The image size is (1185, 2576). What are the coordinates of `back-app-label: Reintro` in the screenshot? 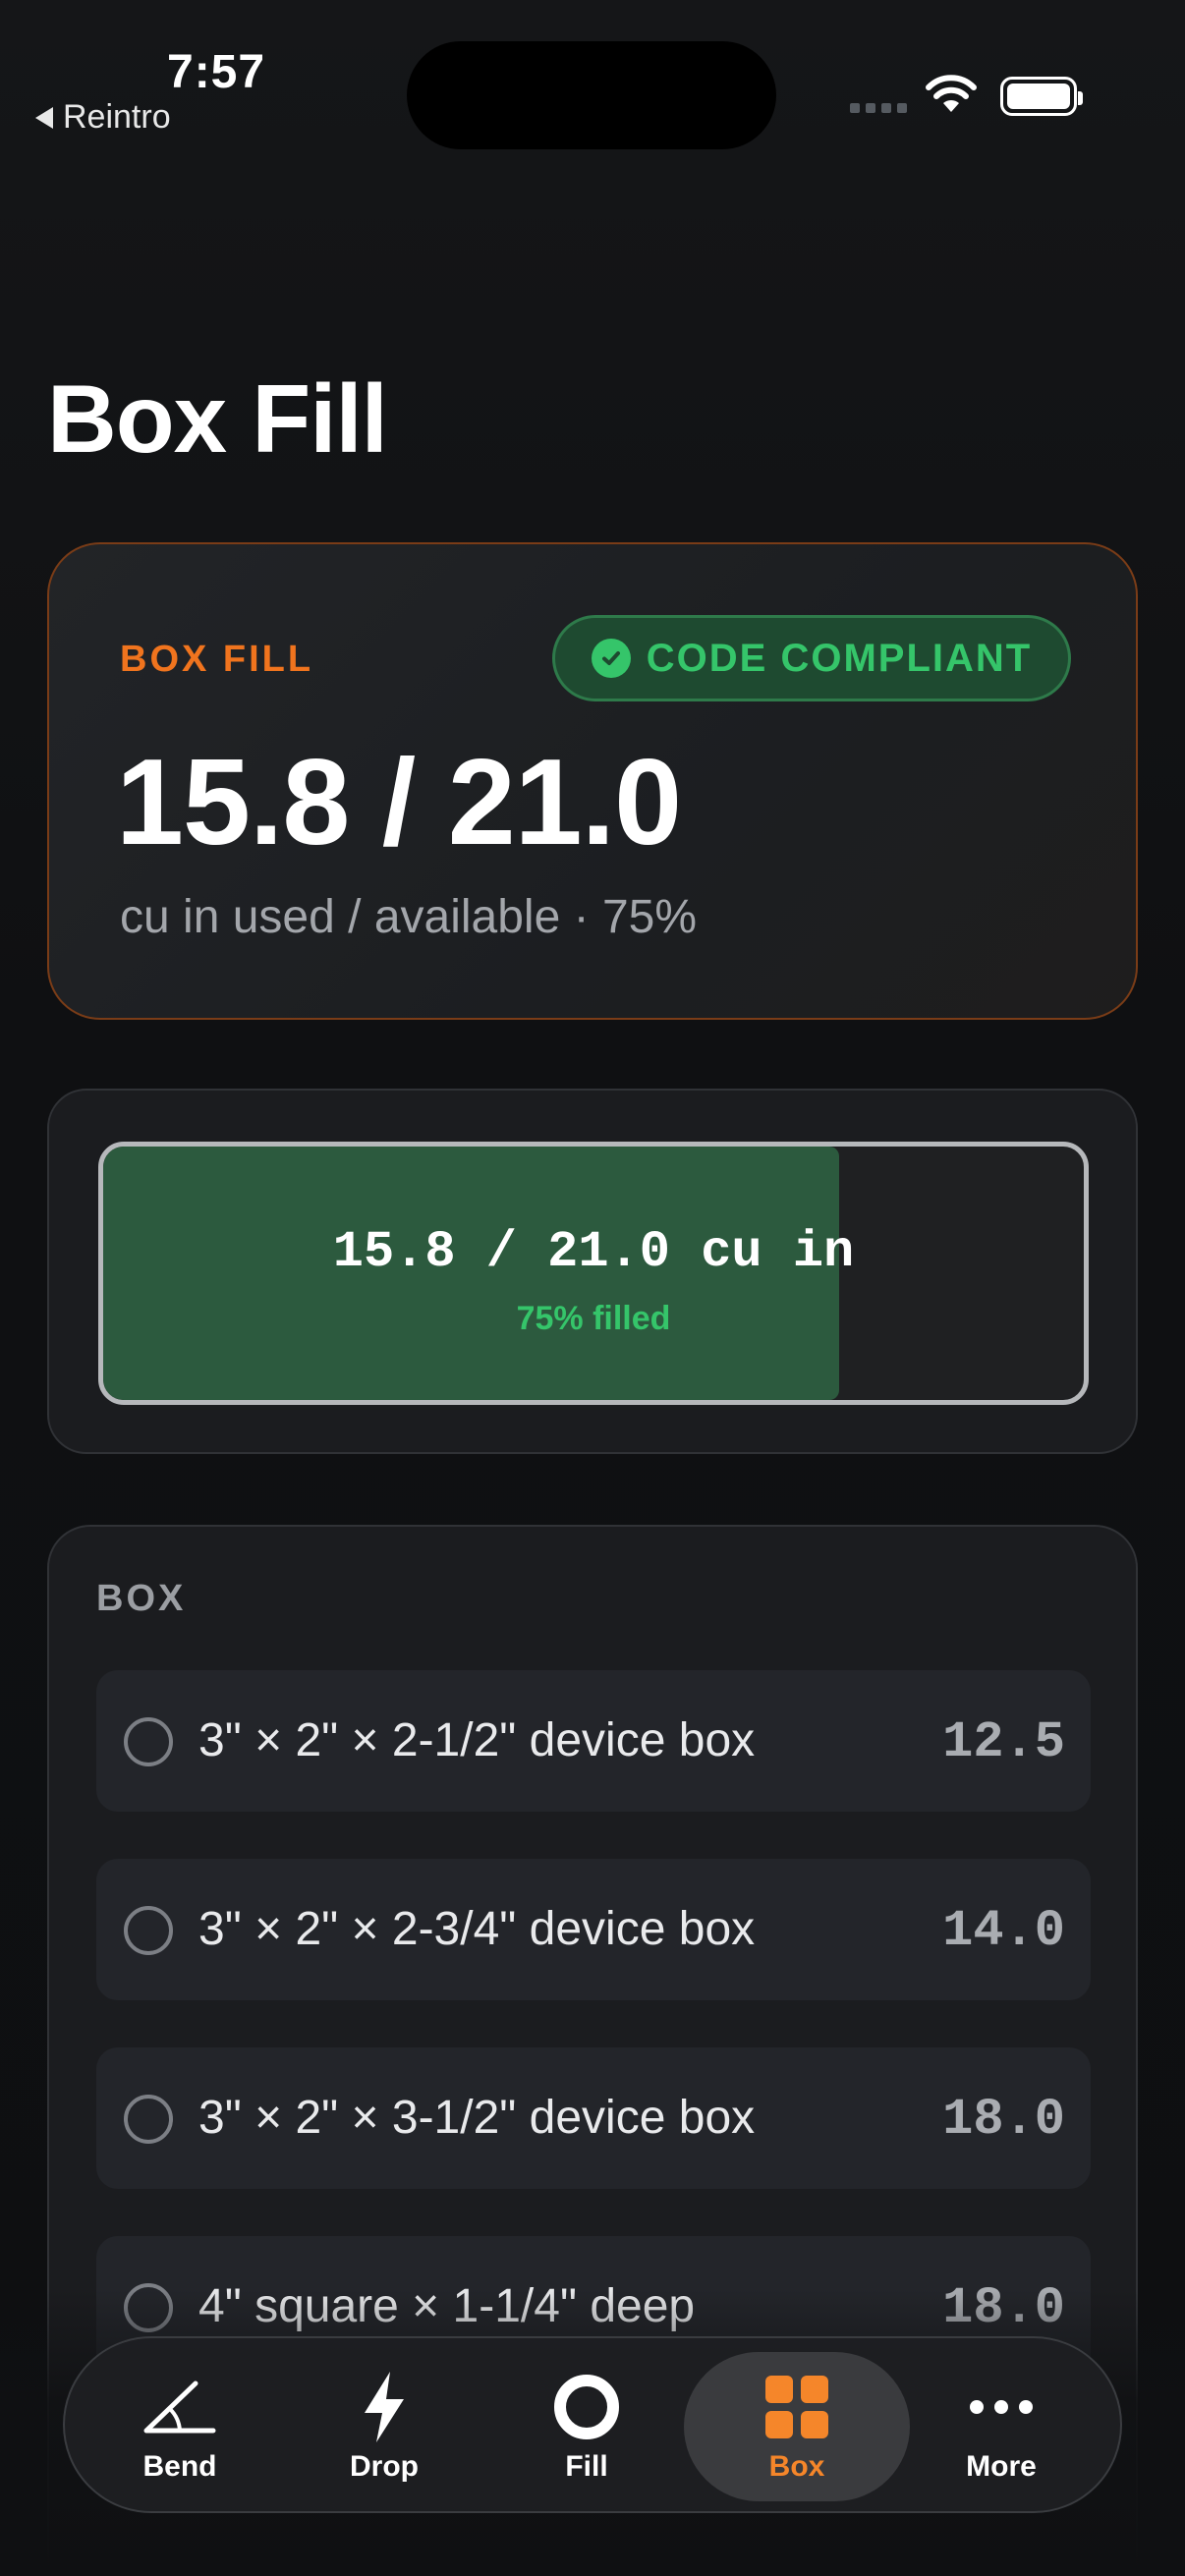 It's located at (117, 117).